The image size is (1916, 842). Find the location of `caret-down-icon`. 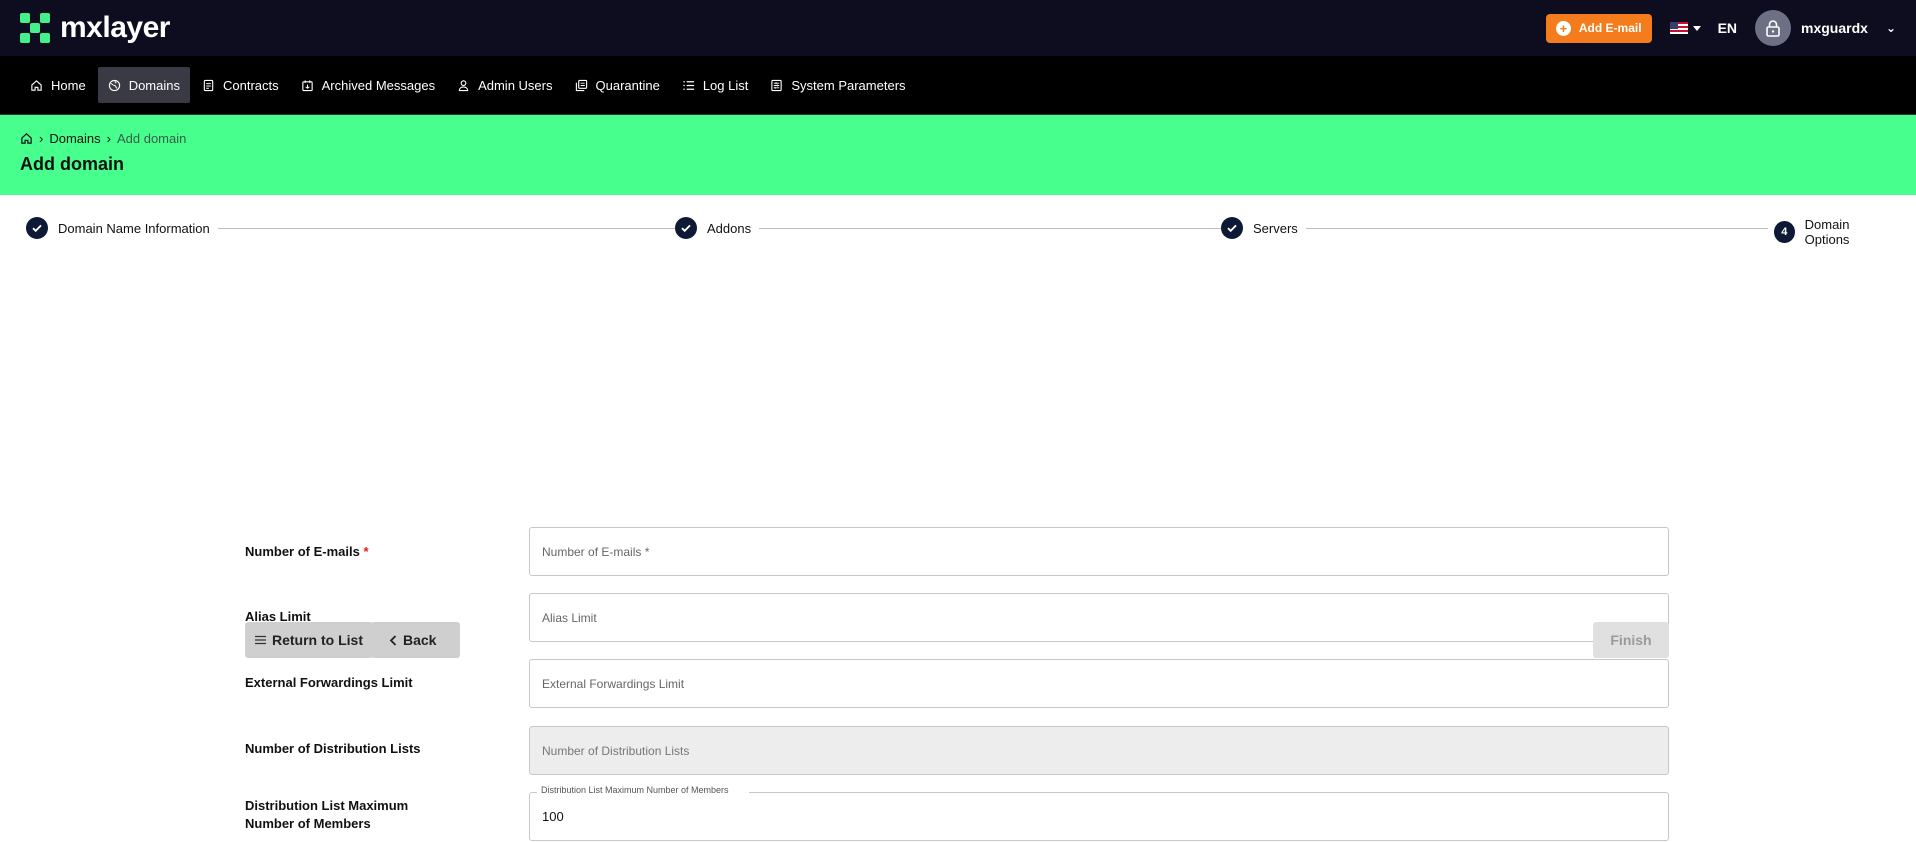

caret-down-icon is located at coordinates (1696, 28).